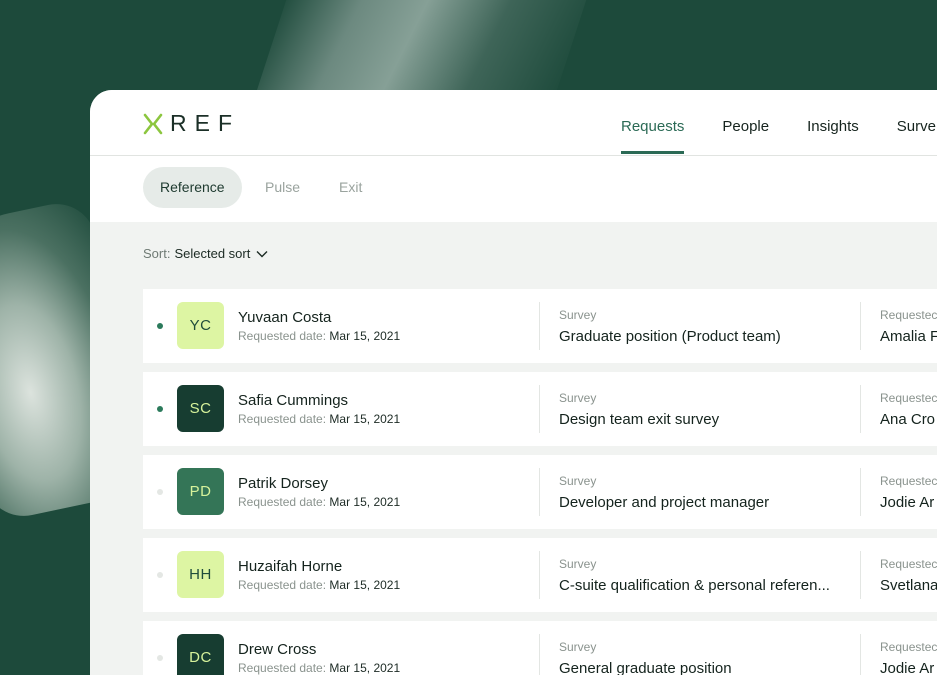  What do you see at coordinates (212, 253) in the screenshot?
I see `sort-value: Selected sort` at bounding box center [212, 253].